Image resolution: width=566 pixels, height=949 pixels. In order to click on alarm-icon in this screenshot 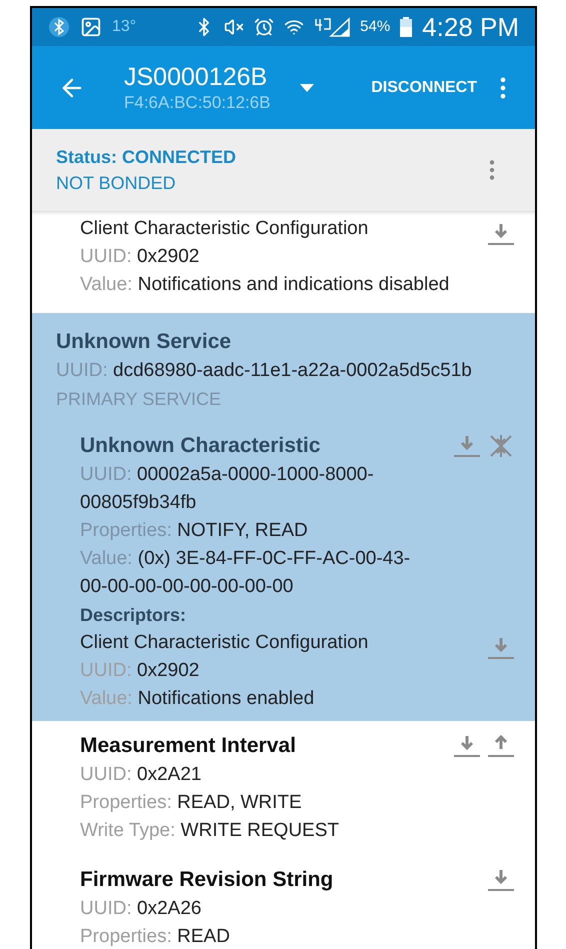, I will do `click(264, 27)`.